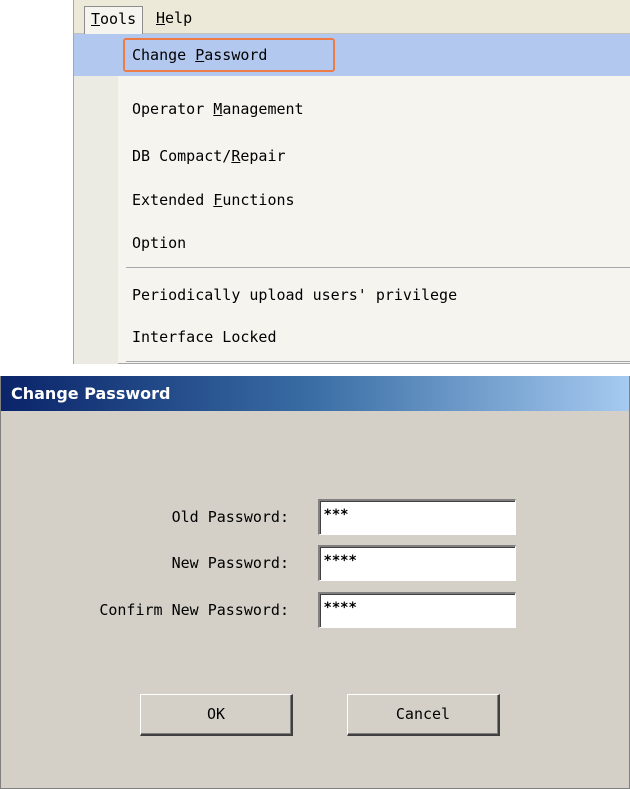  I want to click on focus-highlight-box, so click(229, 55).